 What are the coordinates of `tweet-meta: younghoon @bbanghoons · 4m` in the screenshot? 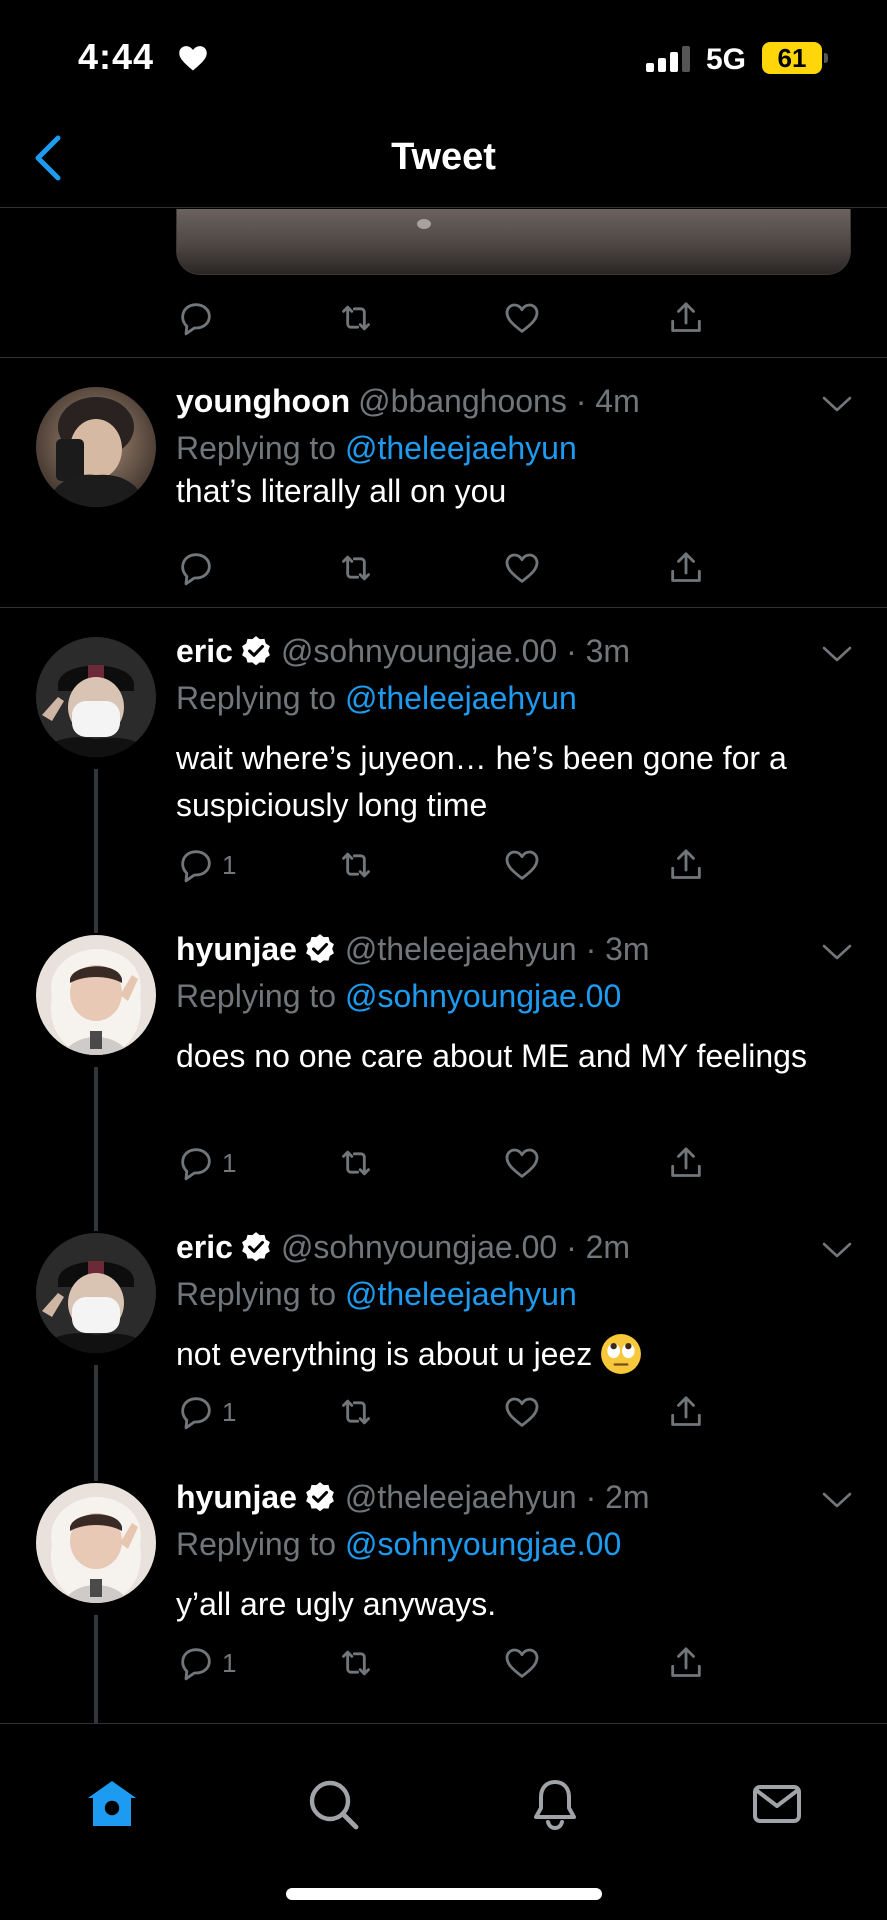 It's located at (408, 401).